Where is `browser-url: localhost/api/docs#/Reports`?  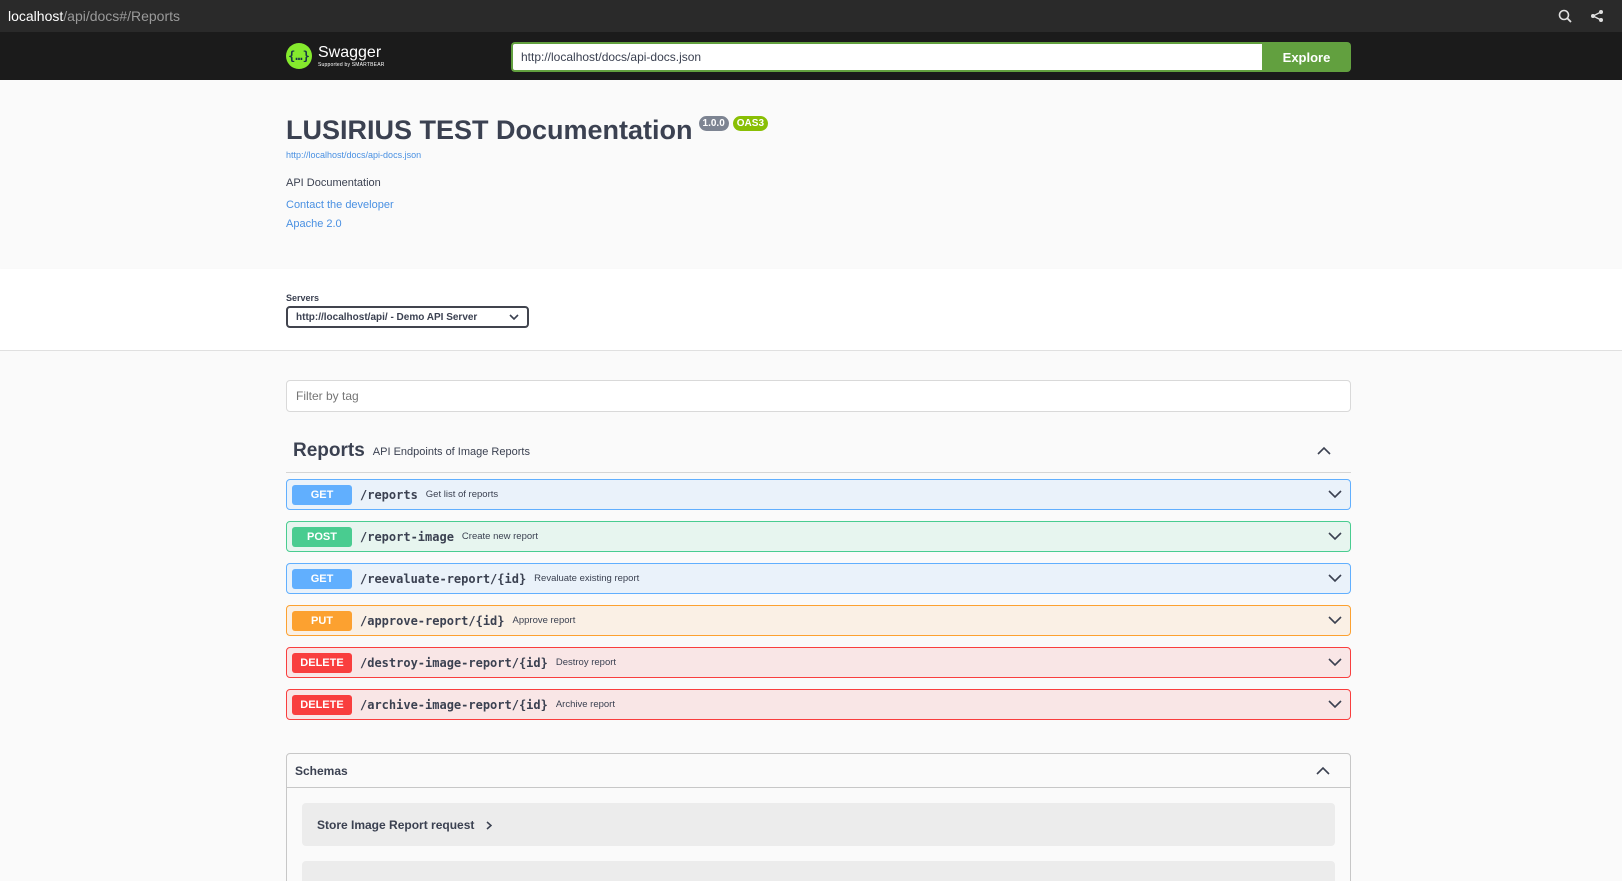 browser-url: localhost/api/docs#/Reports is located at coordinates (94, 16).